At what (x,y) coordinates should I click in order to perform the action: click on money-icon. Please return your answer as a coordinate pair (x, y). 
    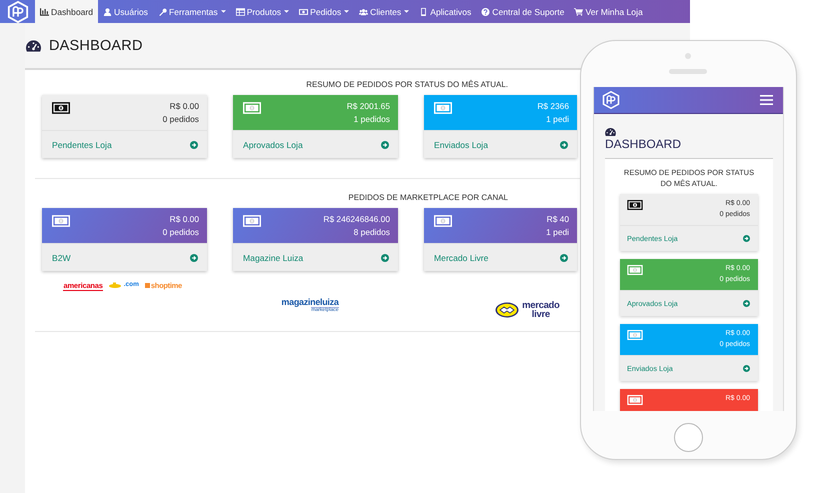
    Looking at the image, I should click on (303, 12).